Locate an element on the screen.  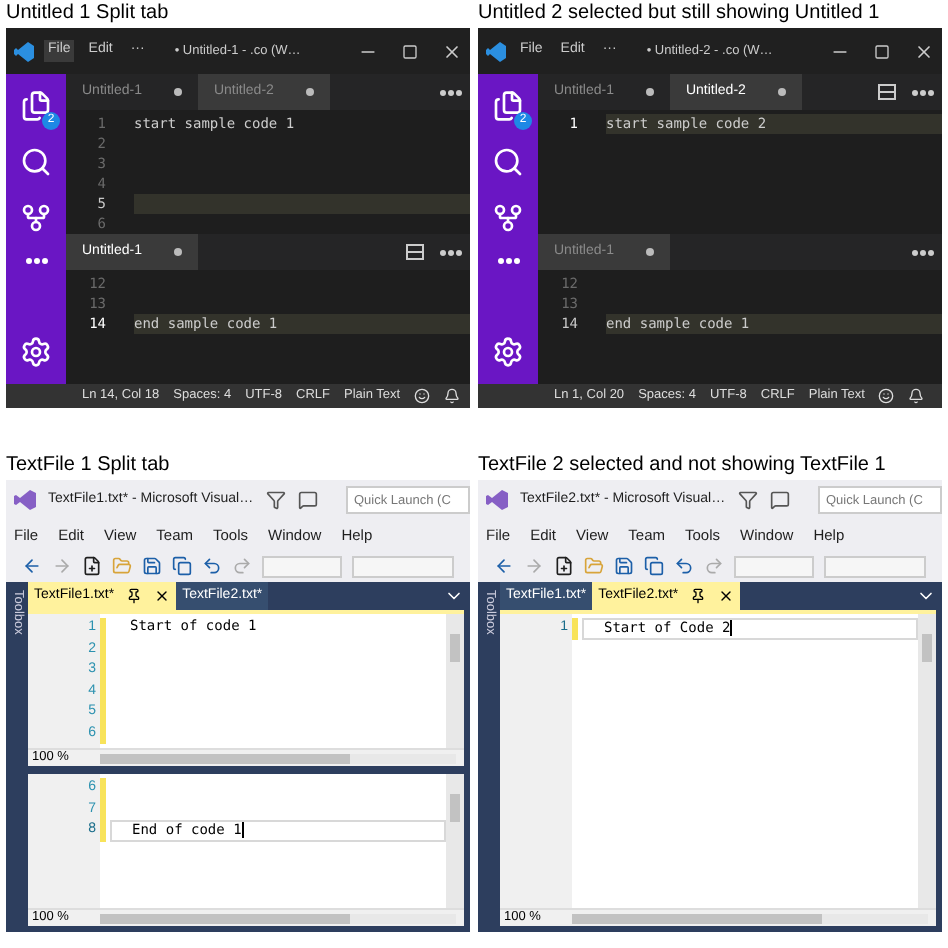
caption: TextFile 2 selected and not showing TextFile 1 is located at coordinates (683, 466).